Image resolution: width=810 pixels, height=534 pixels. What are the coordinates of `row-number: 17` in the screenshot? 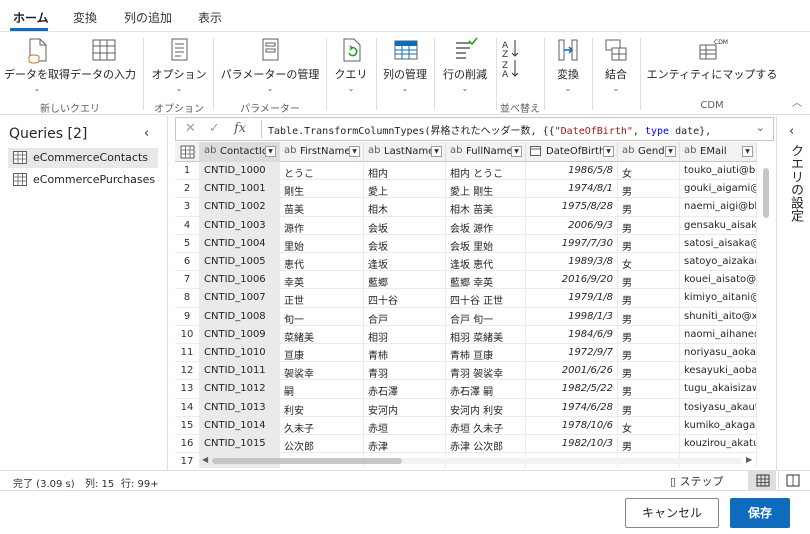 It's located at (187, 460).